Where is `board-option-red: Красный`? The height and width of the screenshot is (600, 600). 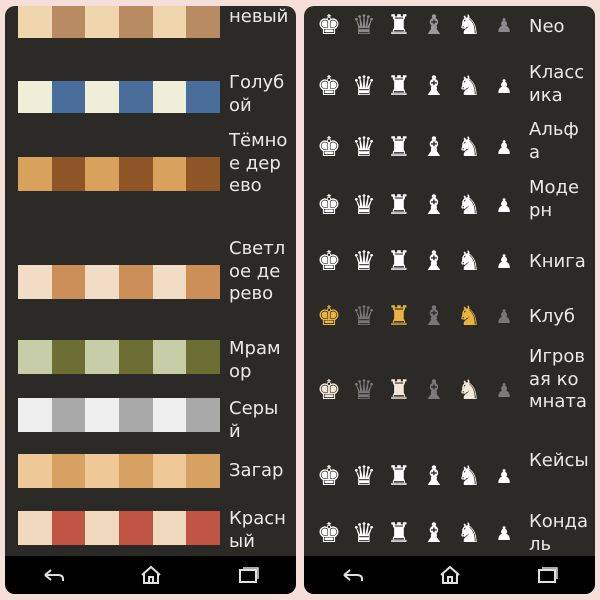
board-option-red: Красный is located at coordinates (150, 532).